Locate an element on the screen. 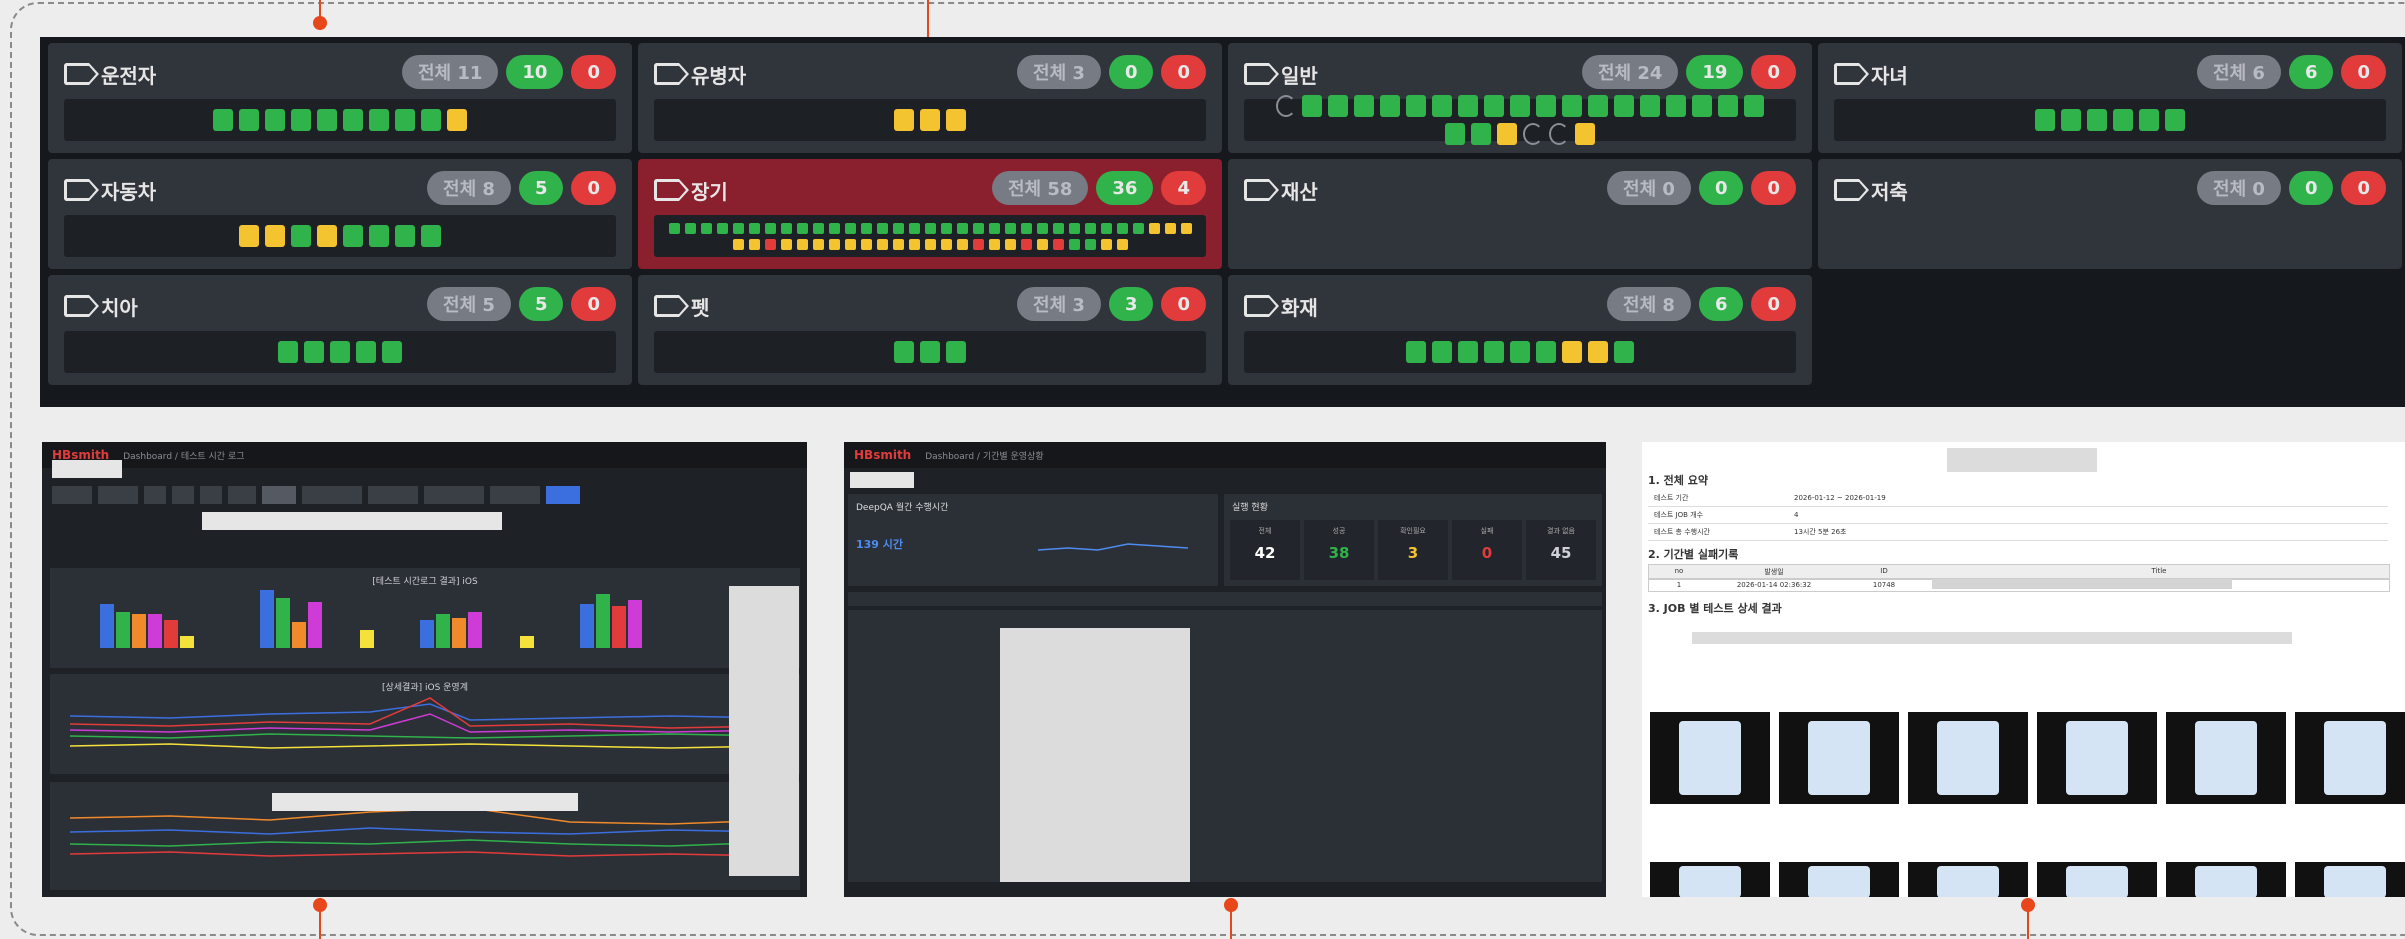  pass-count-badge: 6 is located at coordinates (1721, 304).